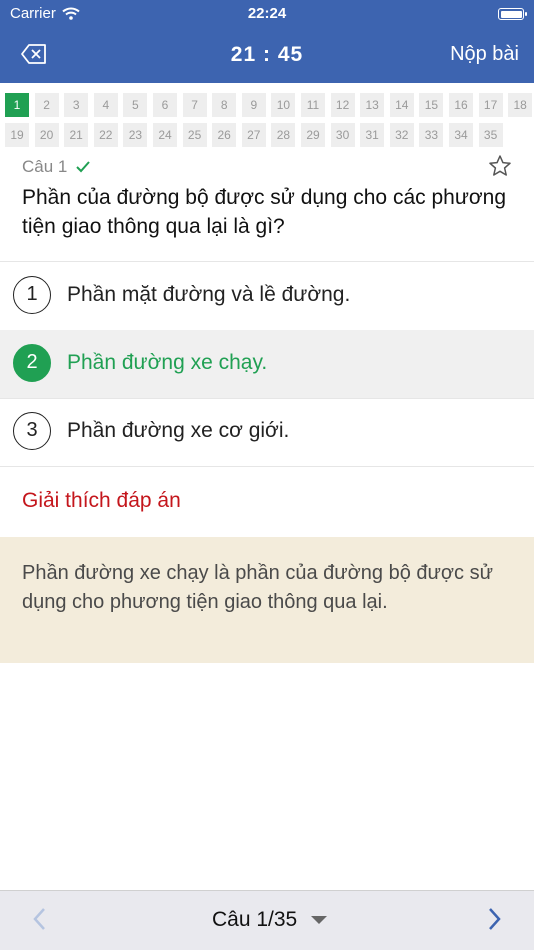 The width and height of the screenshot is (534, 950). I want to click on submit-button: Nộp bài, so click(484, 54).